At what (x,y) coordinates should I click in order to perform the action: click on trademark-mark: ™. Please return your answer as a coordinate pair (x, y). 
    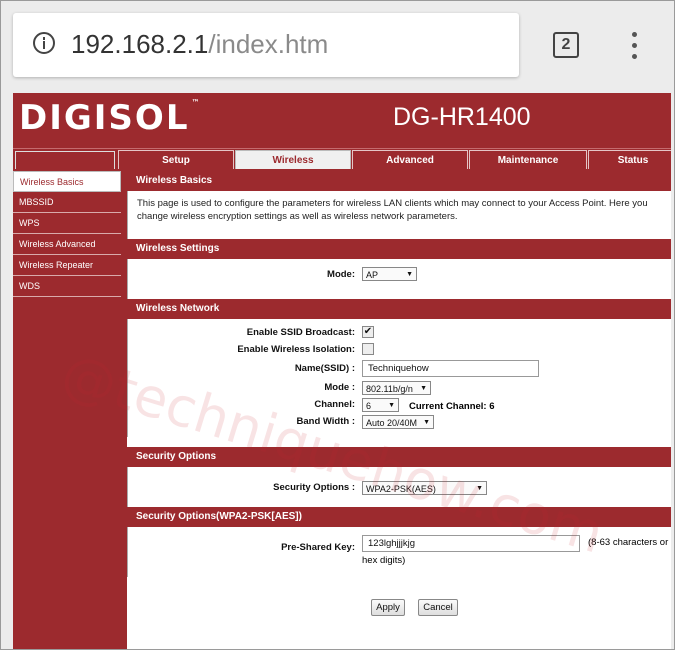
    Looking at the image, I should click on (196, 102).